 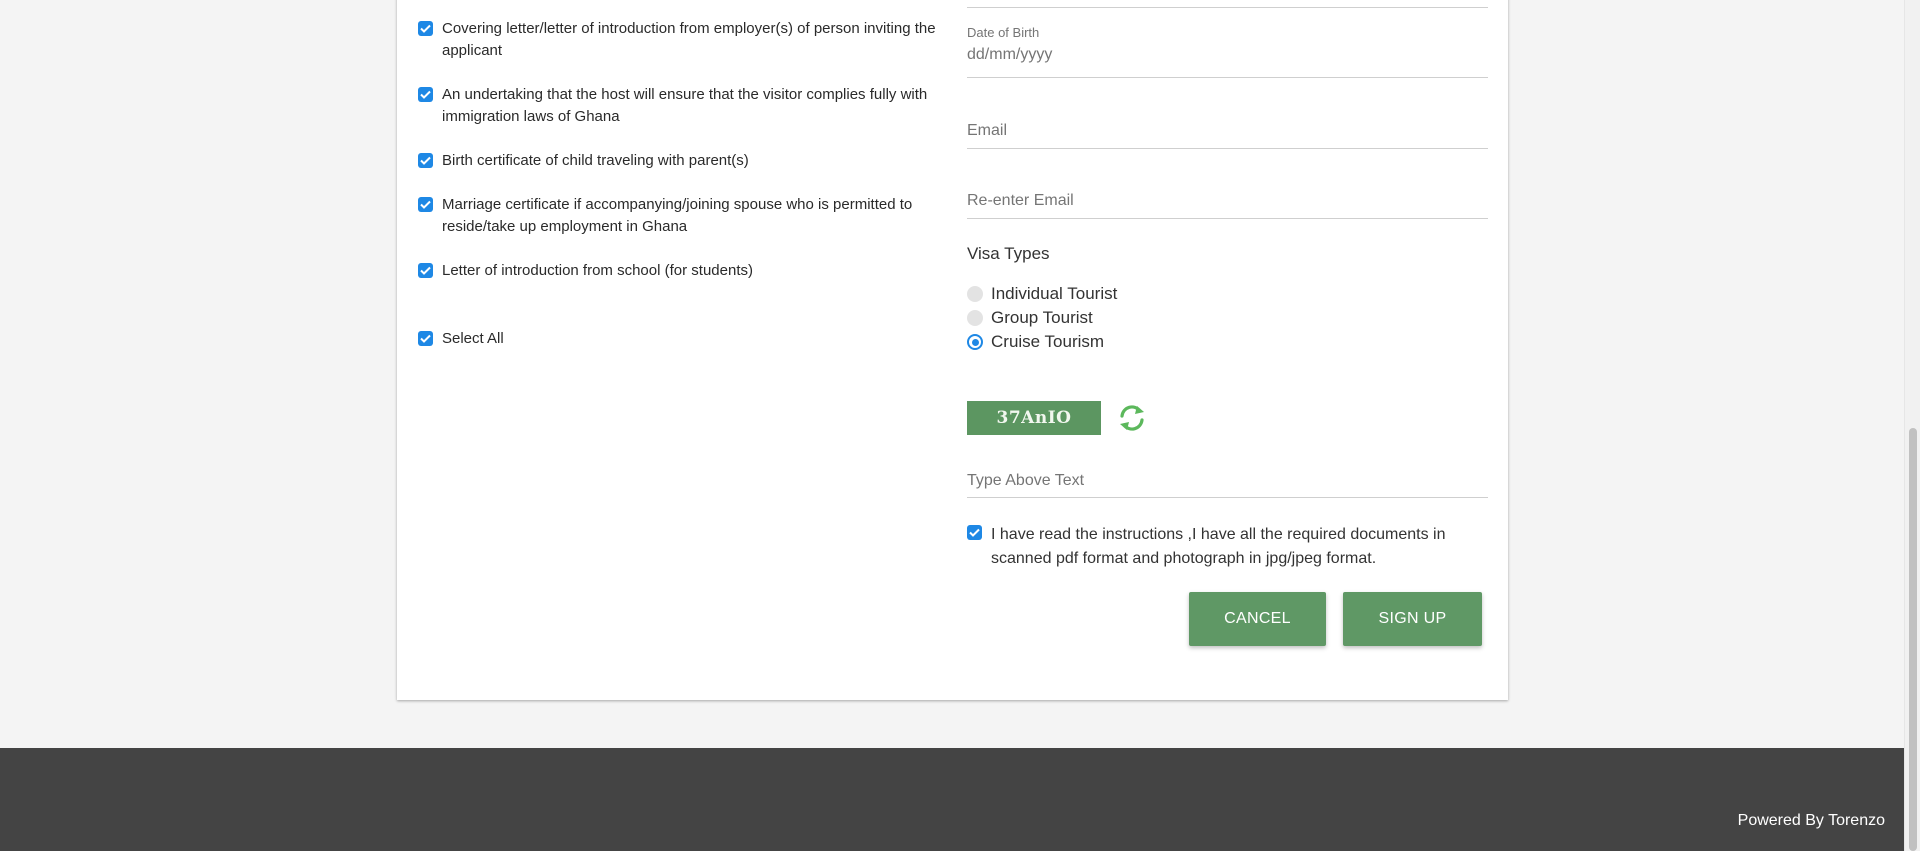 I want to click on refresh-icon, so click(x=1132, y=418).